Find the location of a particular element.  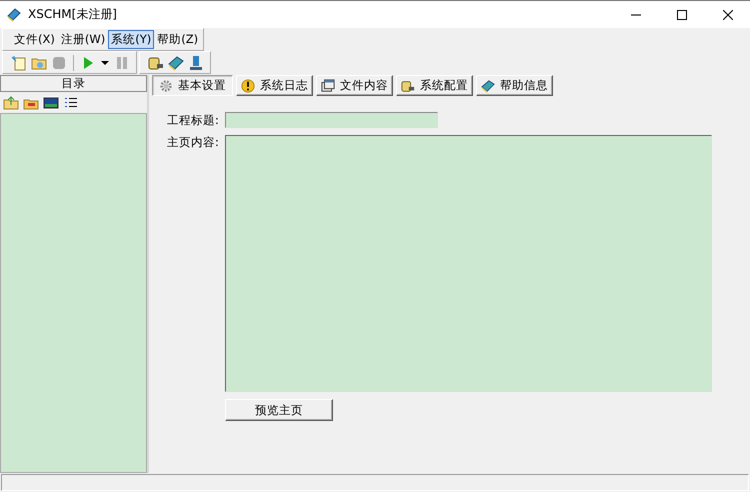

menu-item: 系统(Y) is located at coordinates (131, 39).